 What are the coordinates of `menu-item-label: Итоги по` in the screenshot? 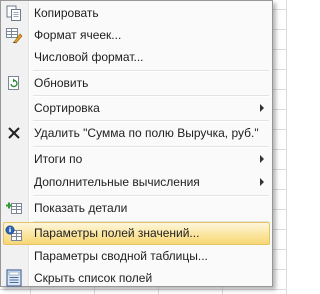 It's located at (58, 159).